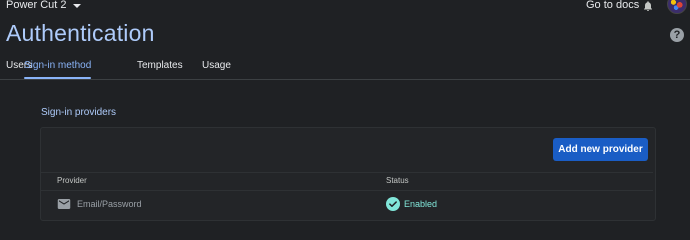 The width and height of the screenshot is (690, 240). I want to click on check-circle-icon, so click(393, 204).